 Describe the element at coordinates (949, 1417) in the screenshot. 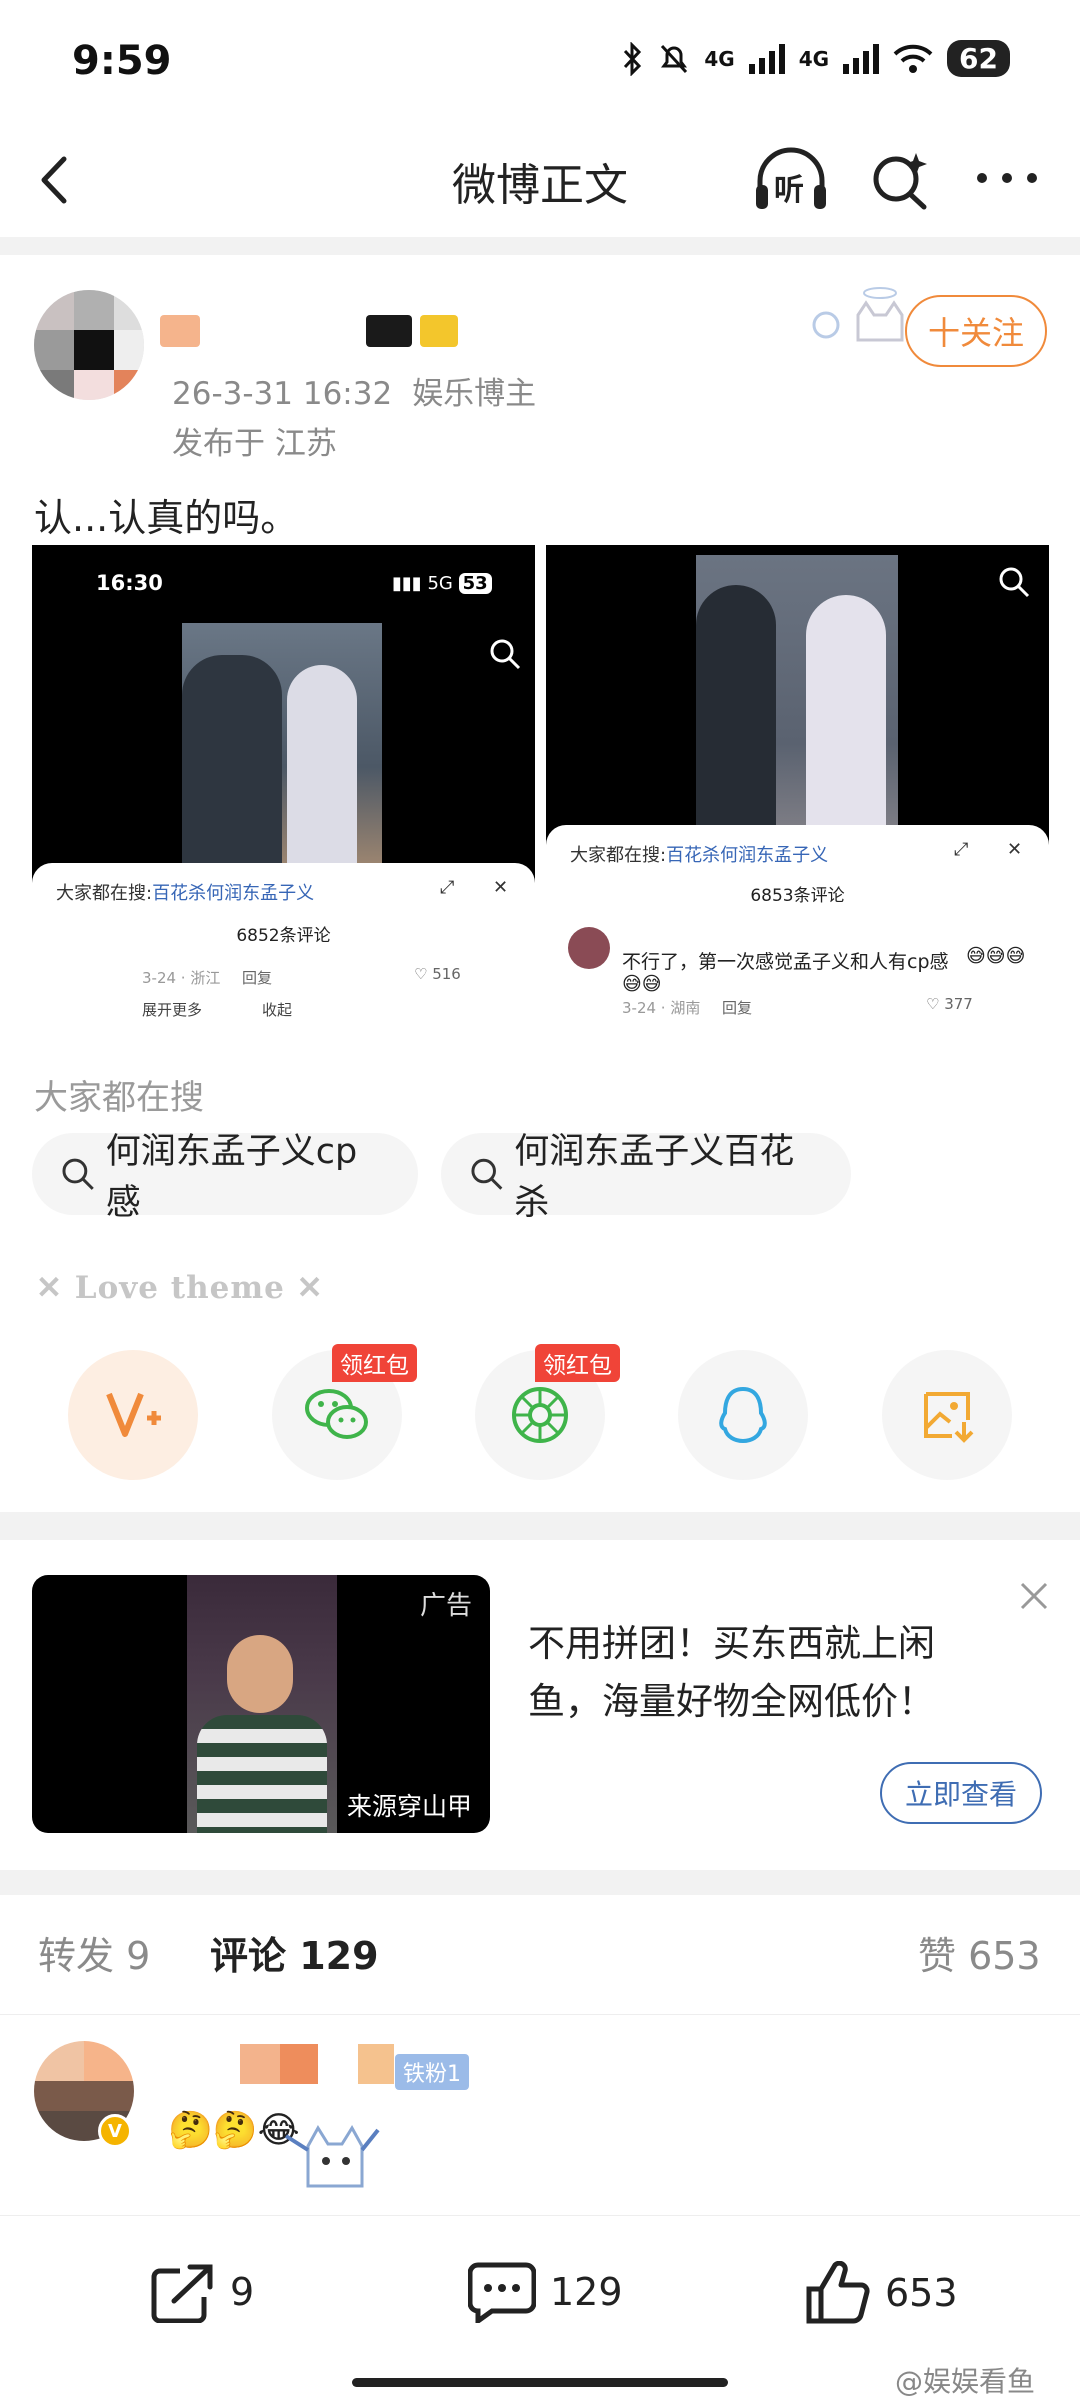

I see `save-image-icon` at that location.